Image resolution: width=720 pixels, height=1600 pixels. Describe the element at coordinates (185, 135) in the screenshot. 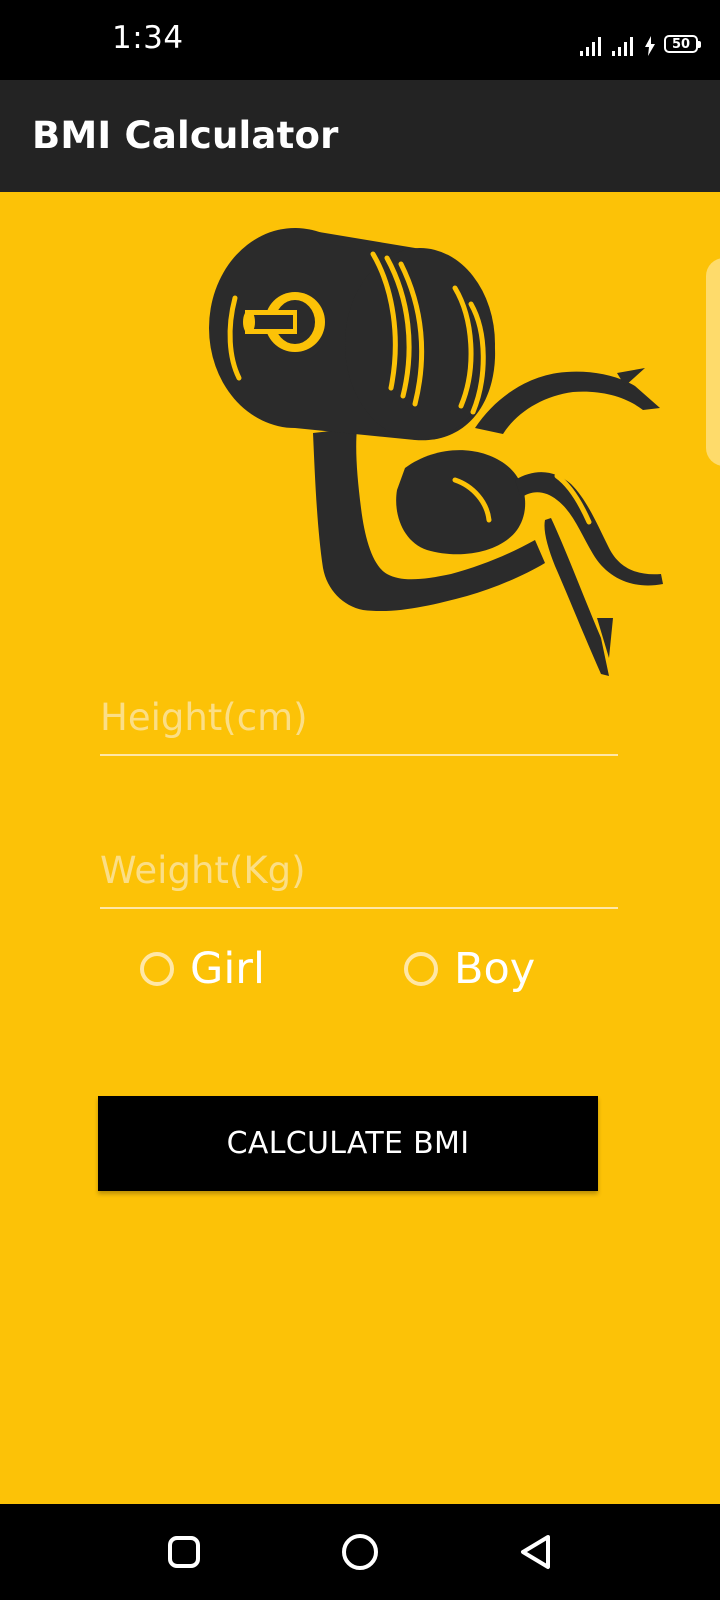

I see `app-title: BMI Calculator` at that location.